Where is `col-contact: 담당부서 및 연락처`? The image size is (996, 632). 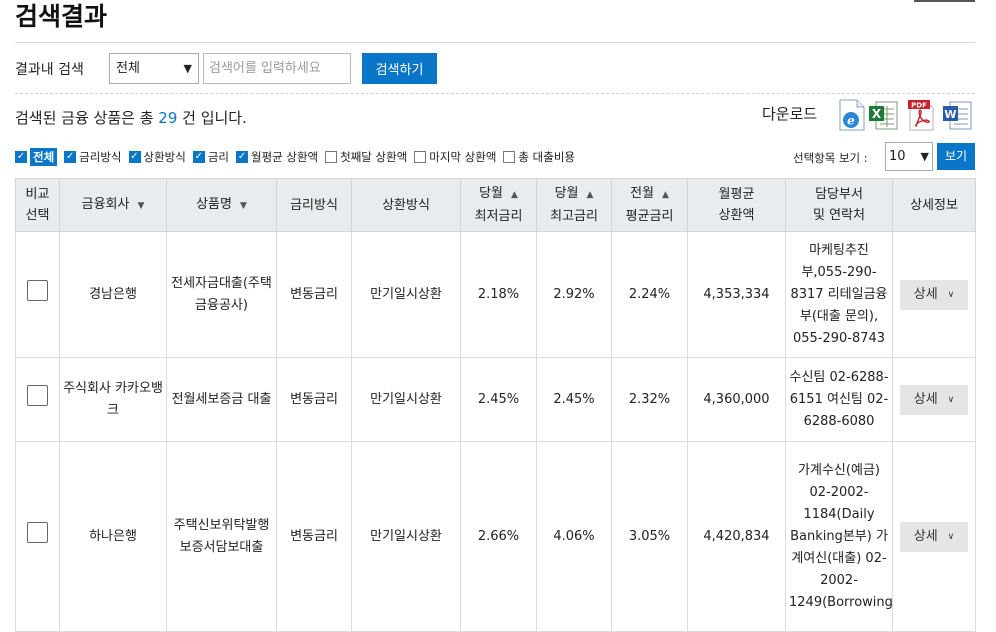 col-contact: 담당부서 및 연락처 is located at coordinates (839, 205).